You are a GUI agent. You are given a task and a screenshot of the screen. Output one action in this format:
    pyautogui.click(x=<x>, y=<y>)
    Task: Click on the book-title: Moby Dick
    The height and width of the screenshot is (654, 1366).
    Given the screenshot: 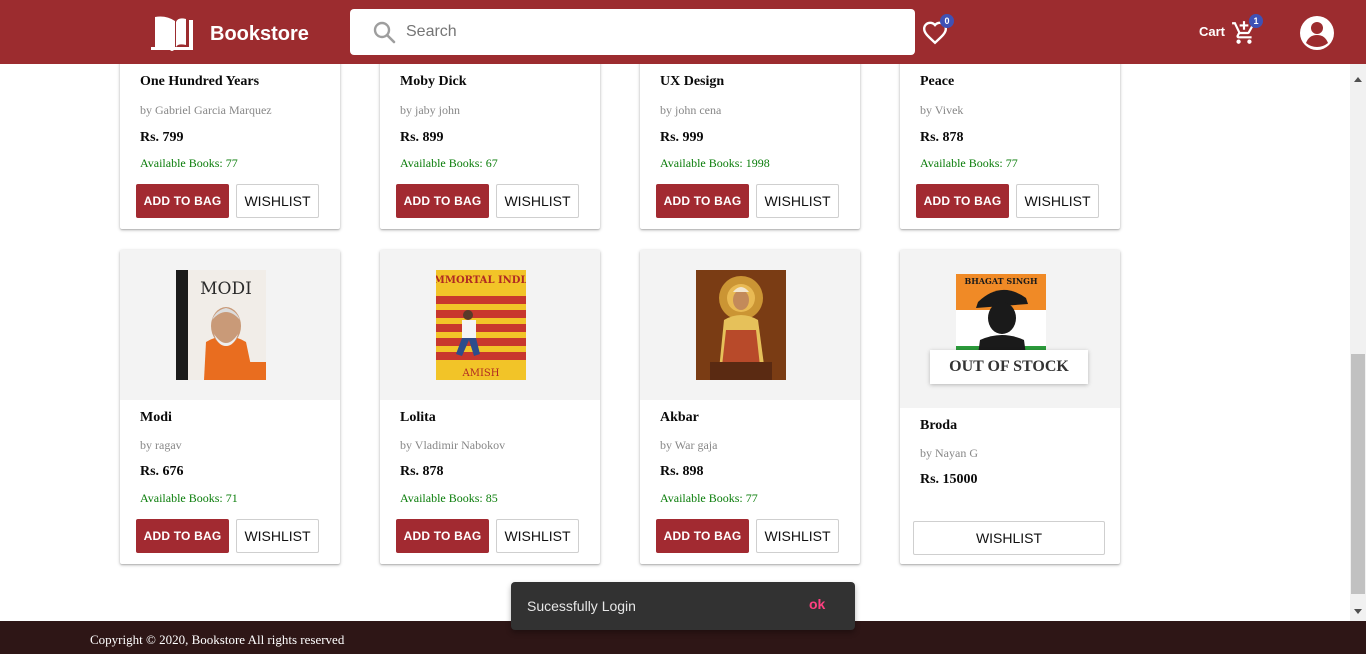 What is the action you would take?
    pyautogui.click(x=433, y=81)
    